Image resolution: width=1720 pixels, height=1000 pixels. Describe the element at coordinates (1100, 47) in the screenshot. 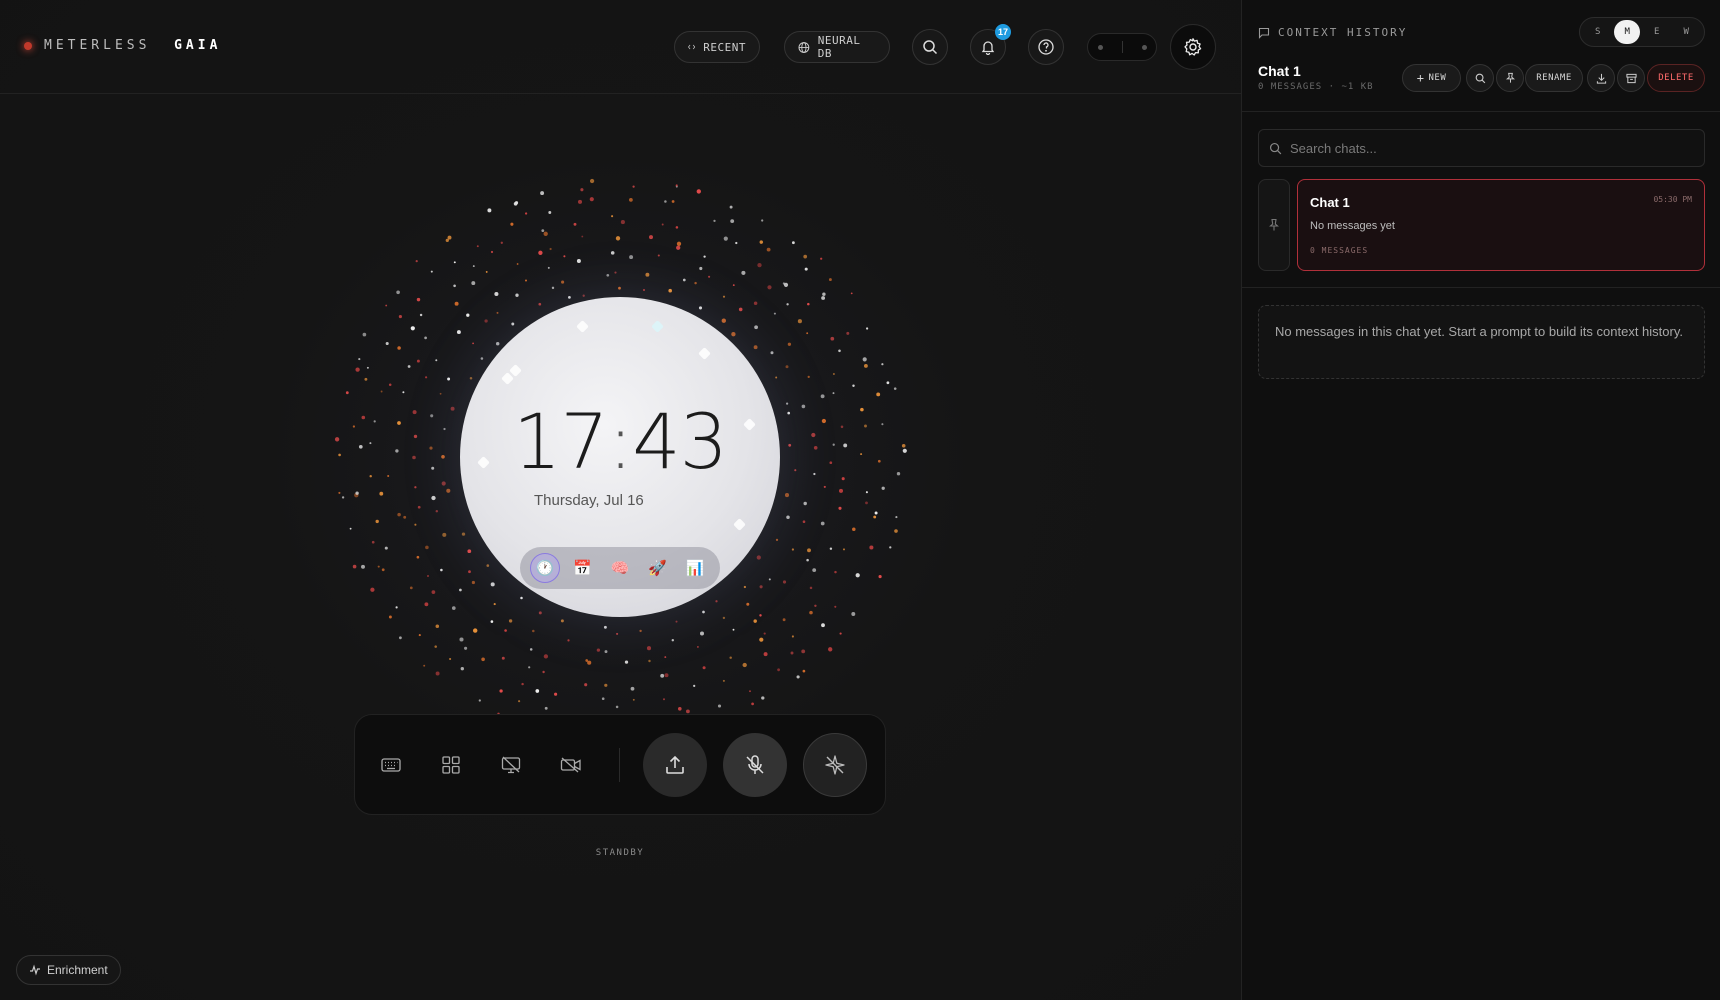

I see `toggle-dot-left` at that location.